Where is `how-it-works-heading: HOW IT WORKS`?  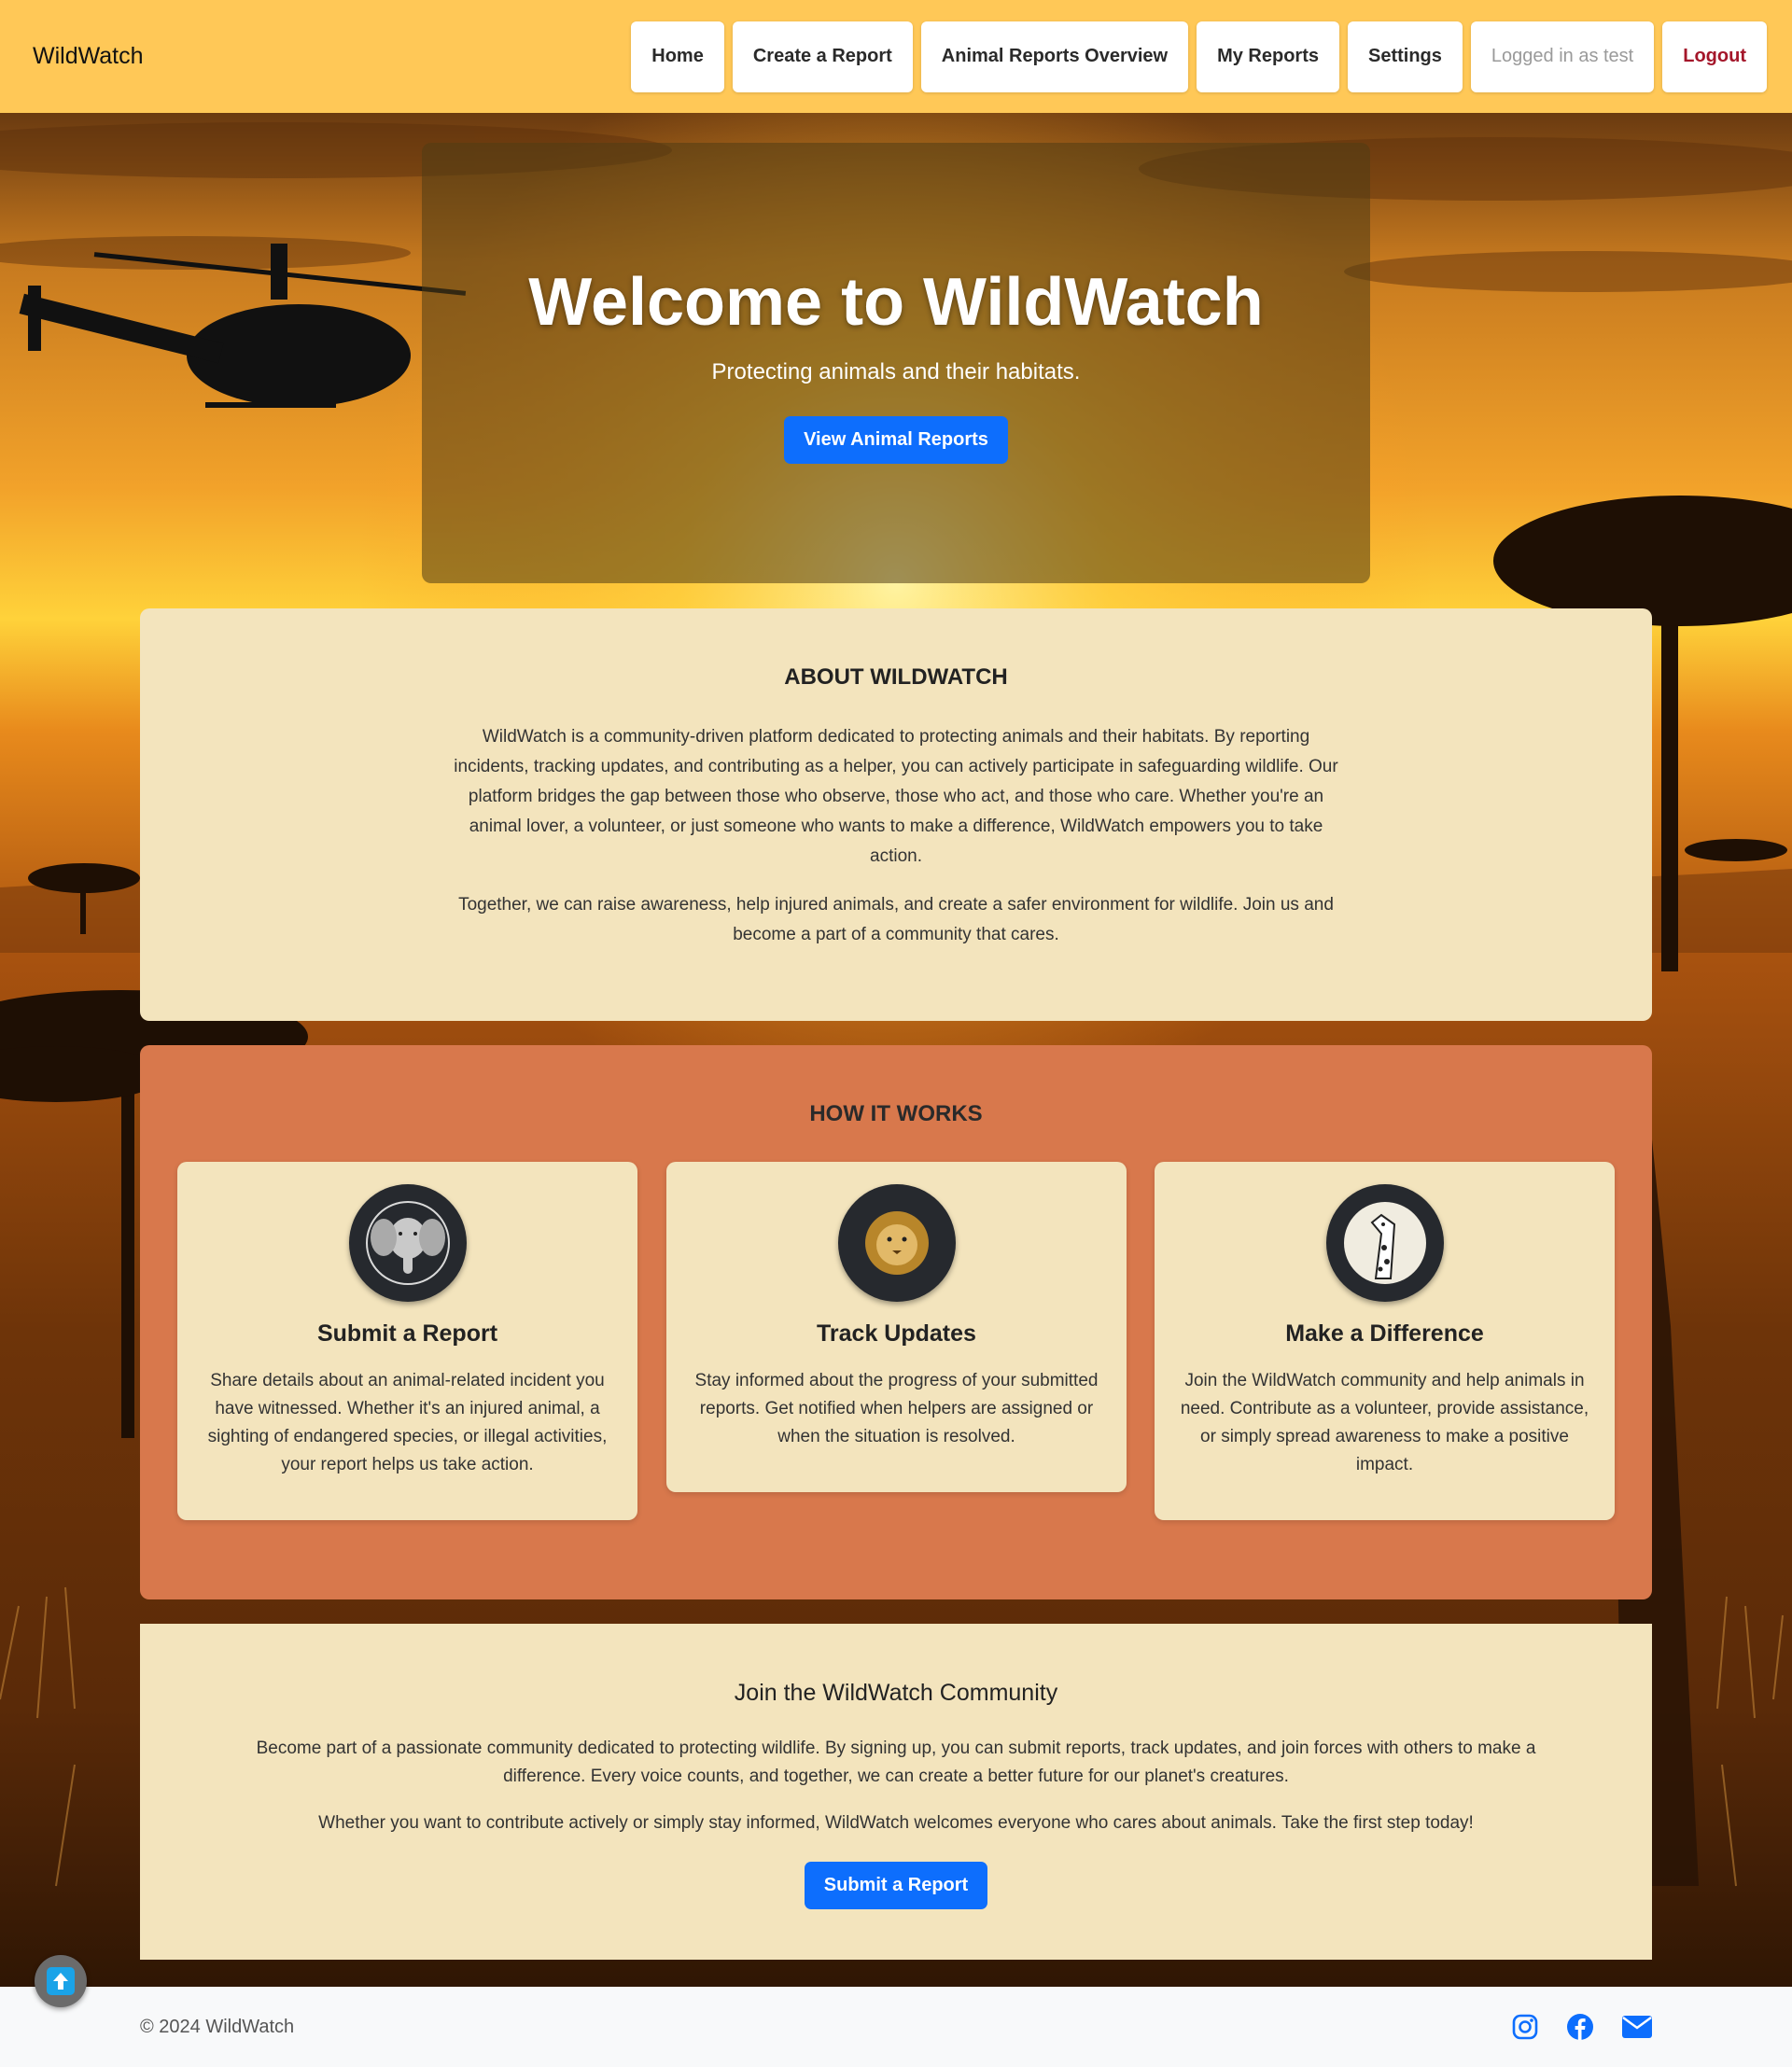 how-it-works-heading: HOW IT WORKS is located at coordinates (896, 1113).